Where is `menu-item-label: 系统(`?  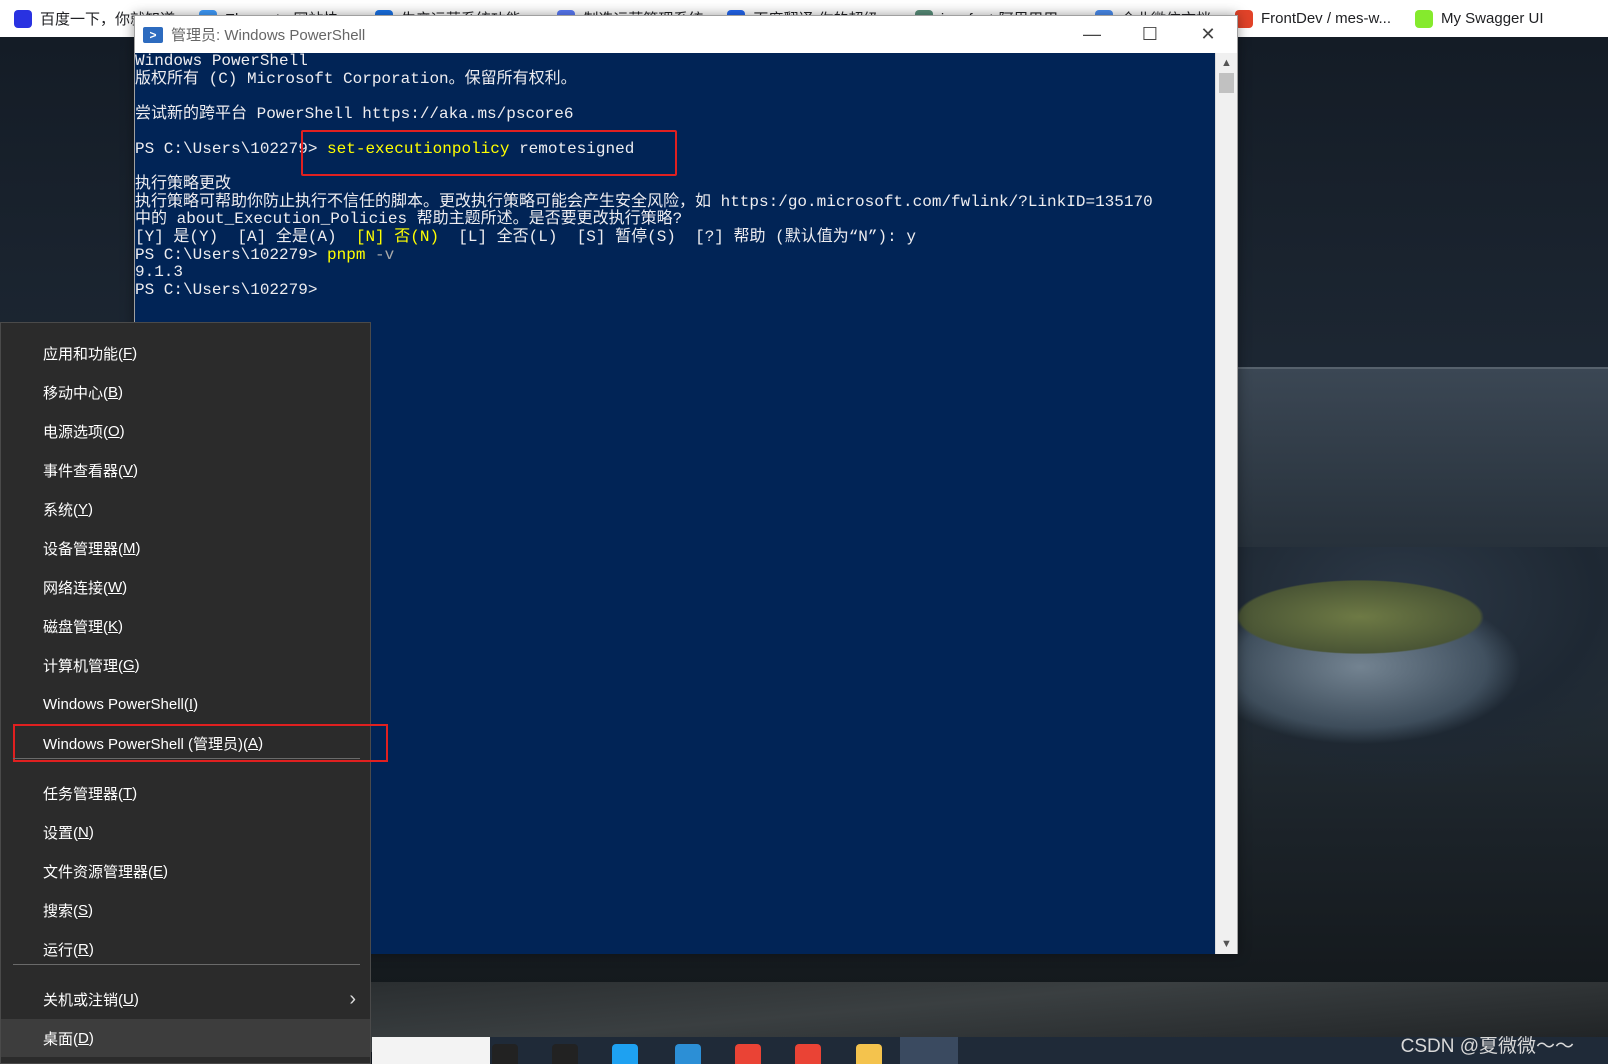 menu-item-label: 系统( is located at coordinates (60, 510).